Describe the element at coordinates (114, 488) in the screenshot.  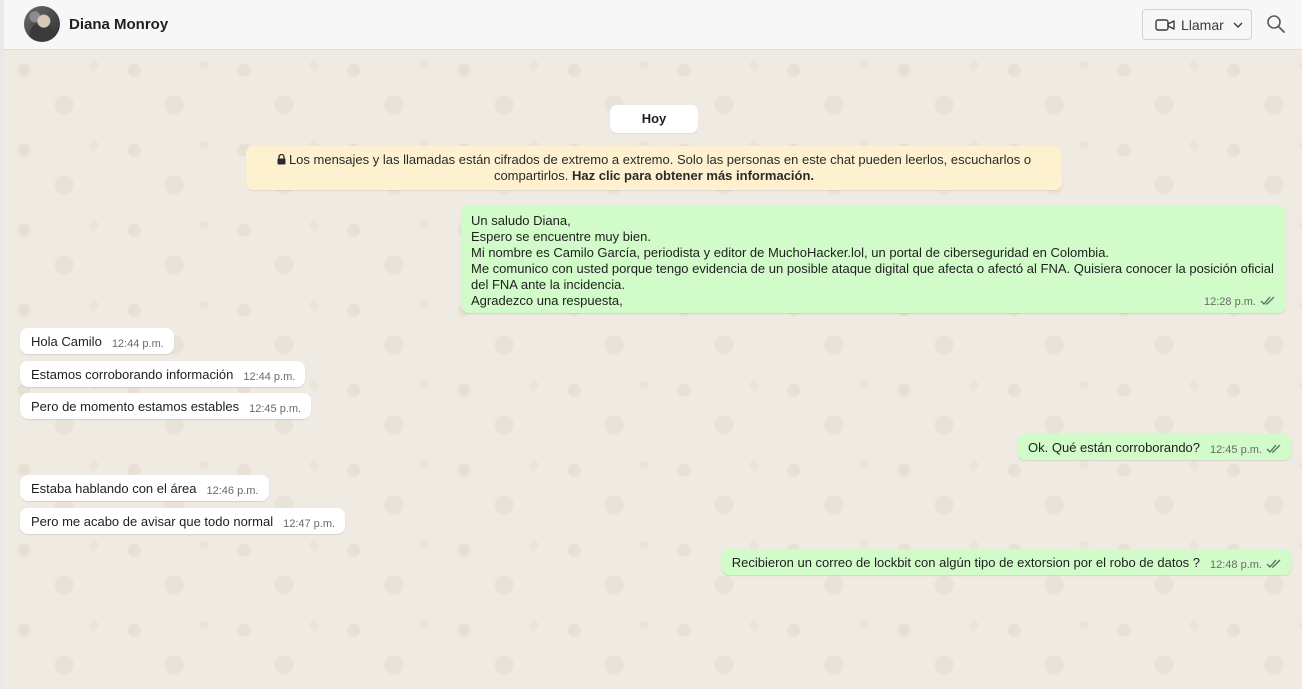
I see `message-text: Estaba hablando con el área` at that location.